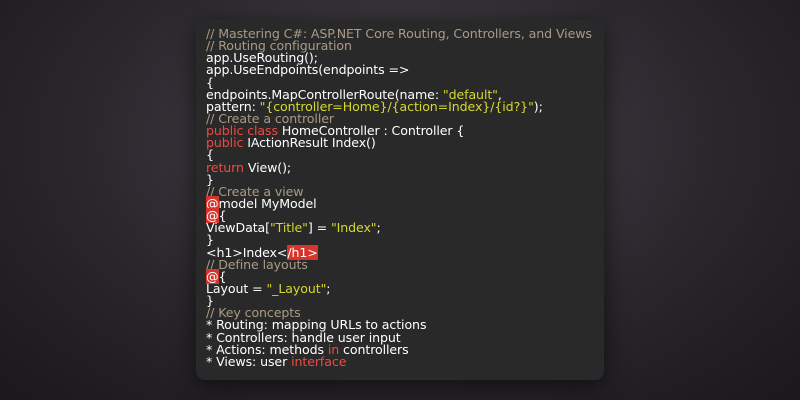  Describe the element at coordinates (405, 143) in the screenshot. I see `code-line: public IActionResult Index()` at that location.